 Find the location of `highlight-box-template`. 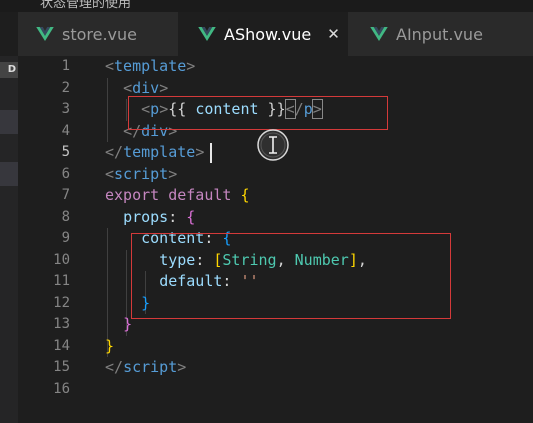

highlight-box-template is located at coordinates (258, 113).